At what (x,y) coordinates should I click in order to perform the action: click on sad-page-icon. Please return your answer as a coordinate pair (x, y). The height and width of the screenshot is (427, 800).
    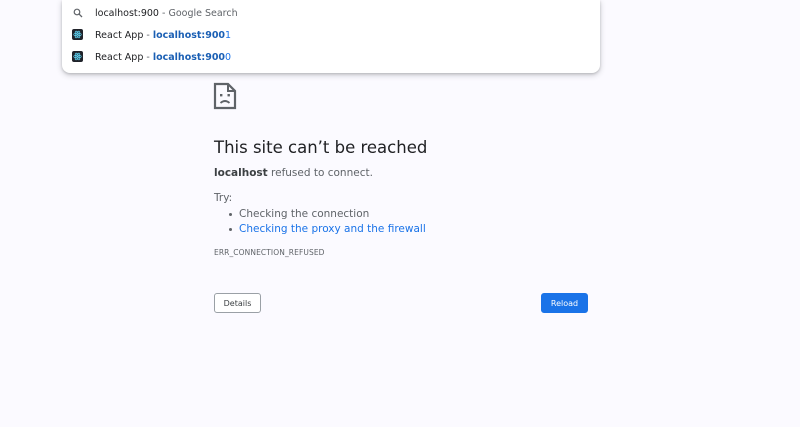
    Looking at the image, I should click on (225, 96).